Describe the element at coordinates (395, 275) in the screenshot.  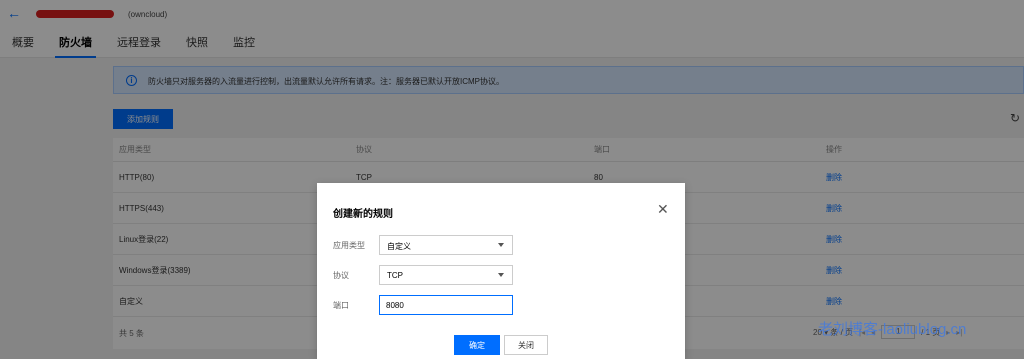
I see `protocol-value: TCP` at that location.